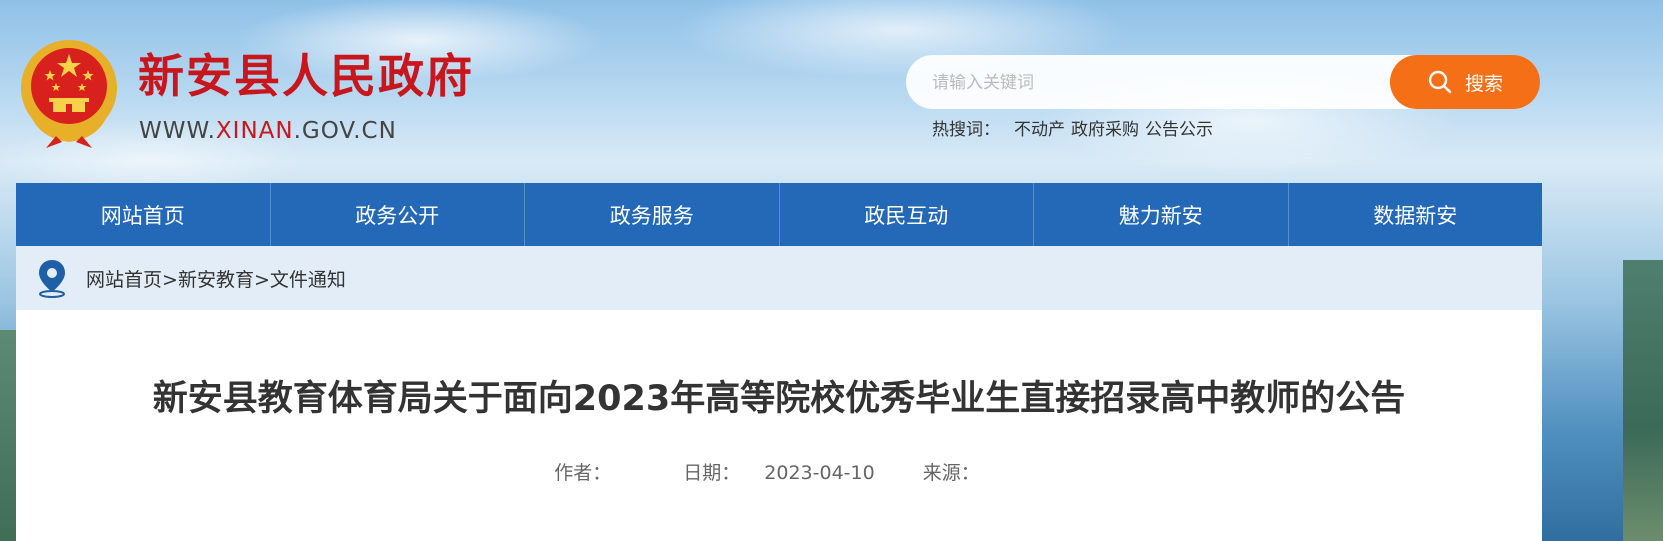  What do you see at coordinates (143, 214) in the screenshot?
I see `nav-item-home: 网站首页` at bounding box center [143, 214].